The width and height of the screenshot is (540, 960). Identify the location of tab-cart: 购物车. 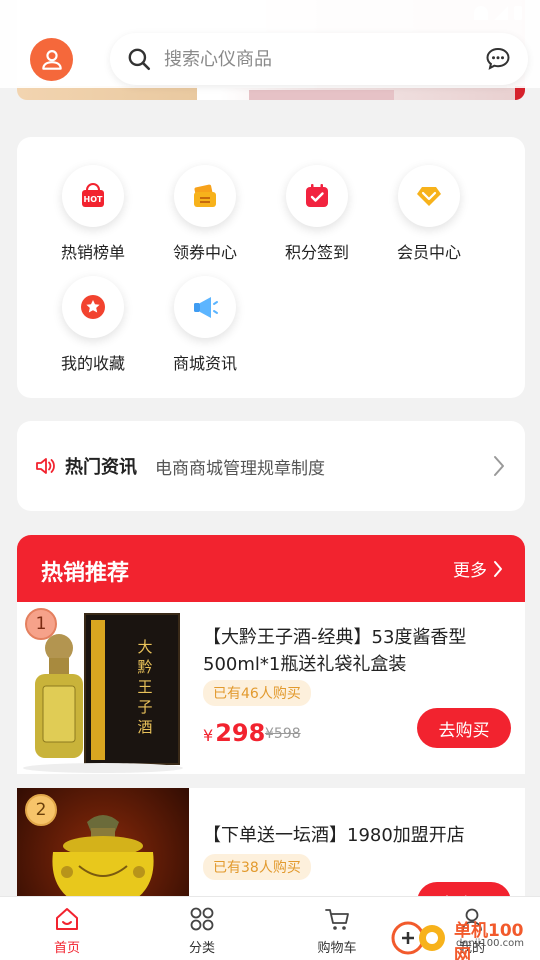
(337, 930).